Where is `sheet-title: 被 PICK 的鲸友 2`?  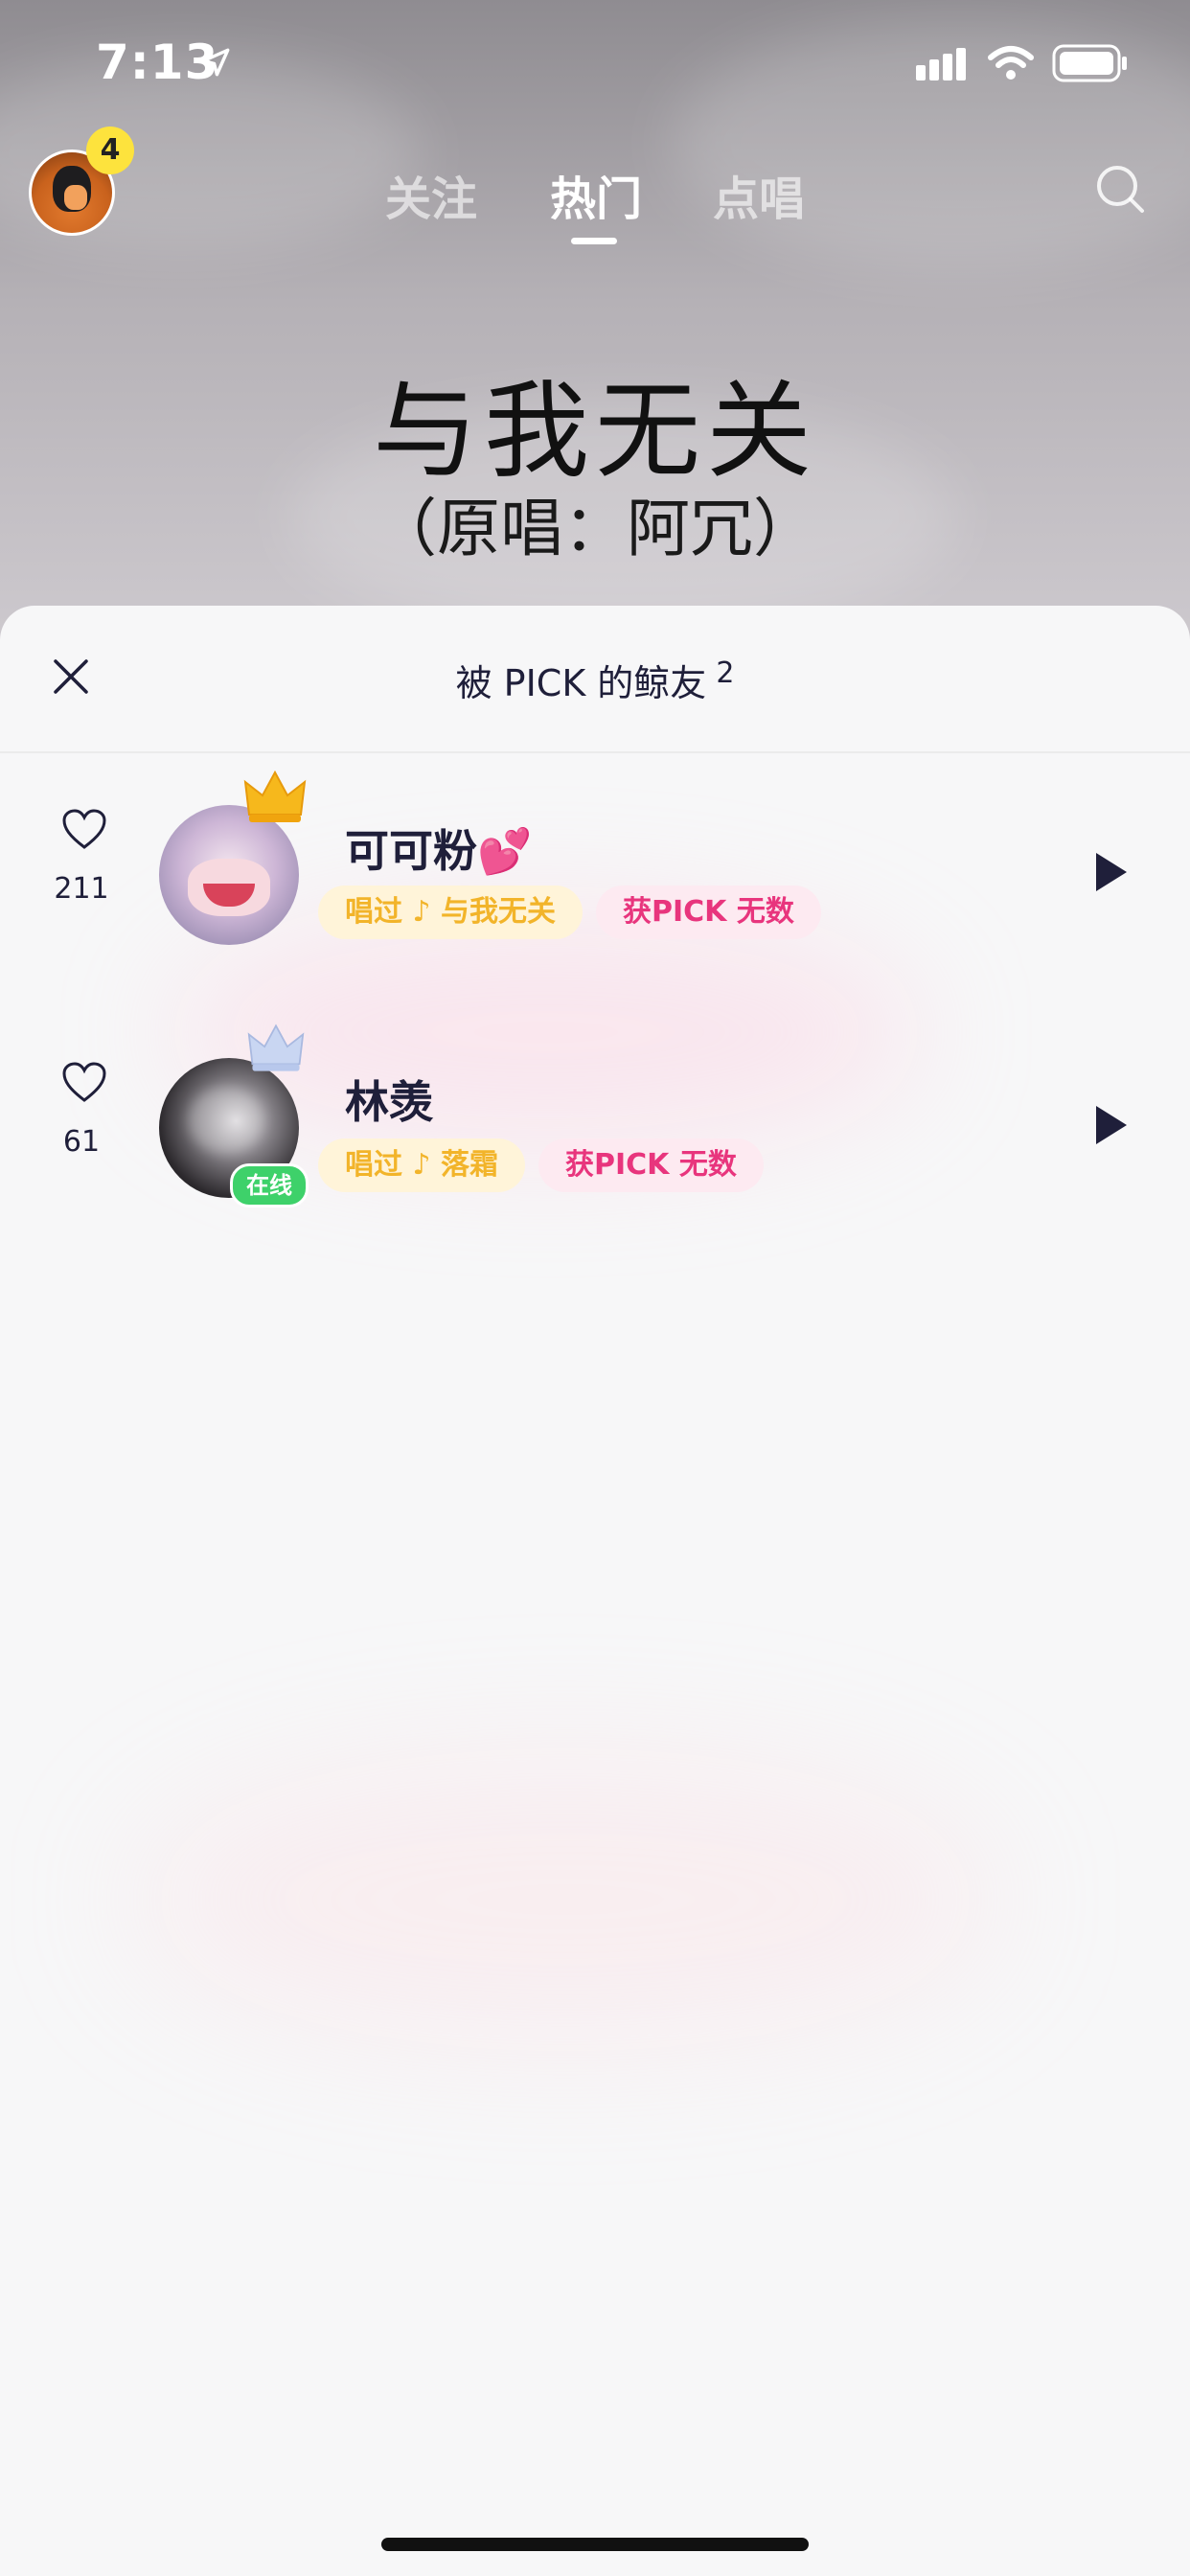
sheet-title: 被 PICK 的鲸友 2 is located at coordinates (595, 680).